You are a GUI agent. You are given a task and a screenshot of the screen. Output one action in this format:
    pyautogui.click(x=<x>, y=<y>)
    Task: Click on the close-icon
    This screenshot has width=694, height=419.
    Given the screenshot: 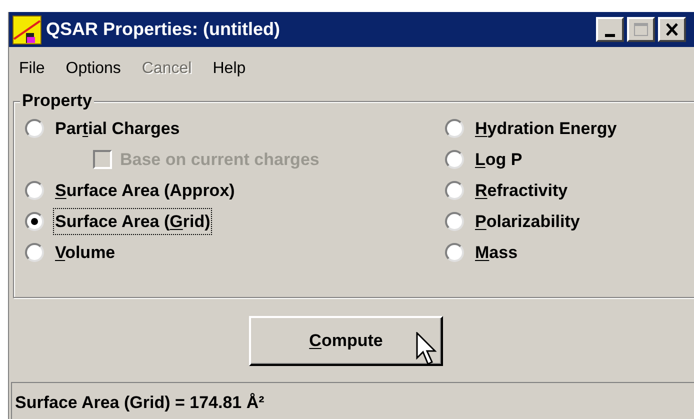 What is the action you would take?
    pyautogui.click(x=672, y=29)
    